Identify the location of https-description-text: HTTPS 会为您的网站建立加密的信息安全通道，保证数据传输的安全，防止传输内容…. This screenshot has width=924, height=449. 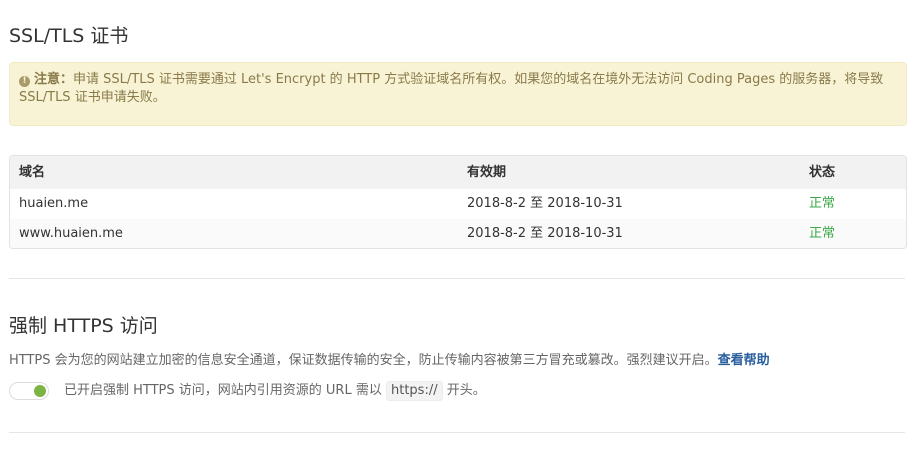
(363, 360).